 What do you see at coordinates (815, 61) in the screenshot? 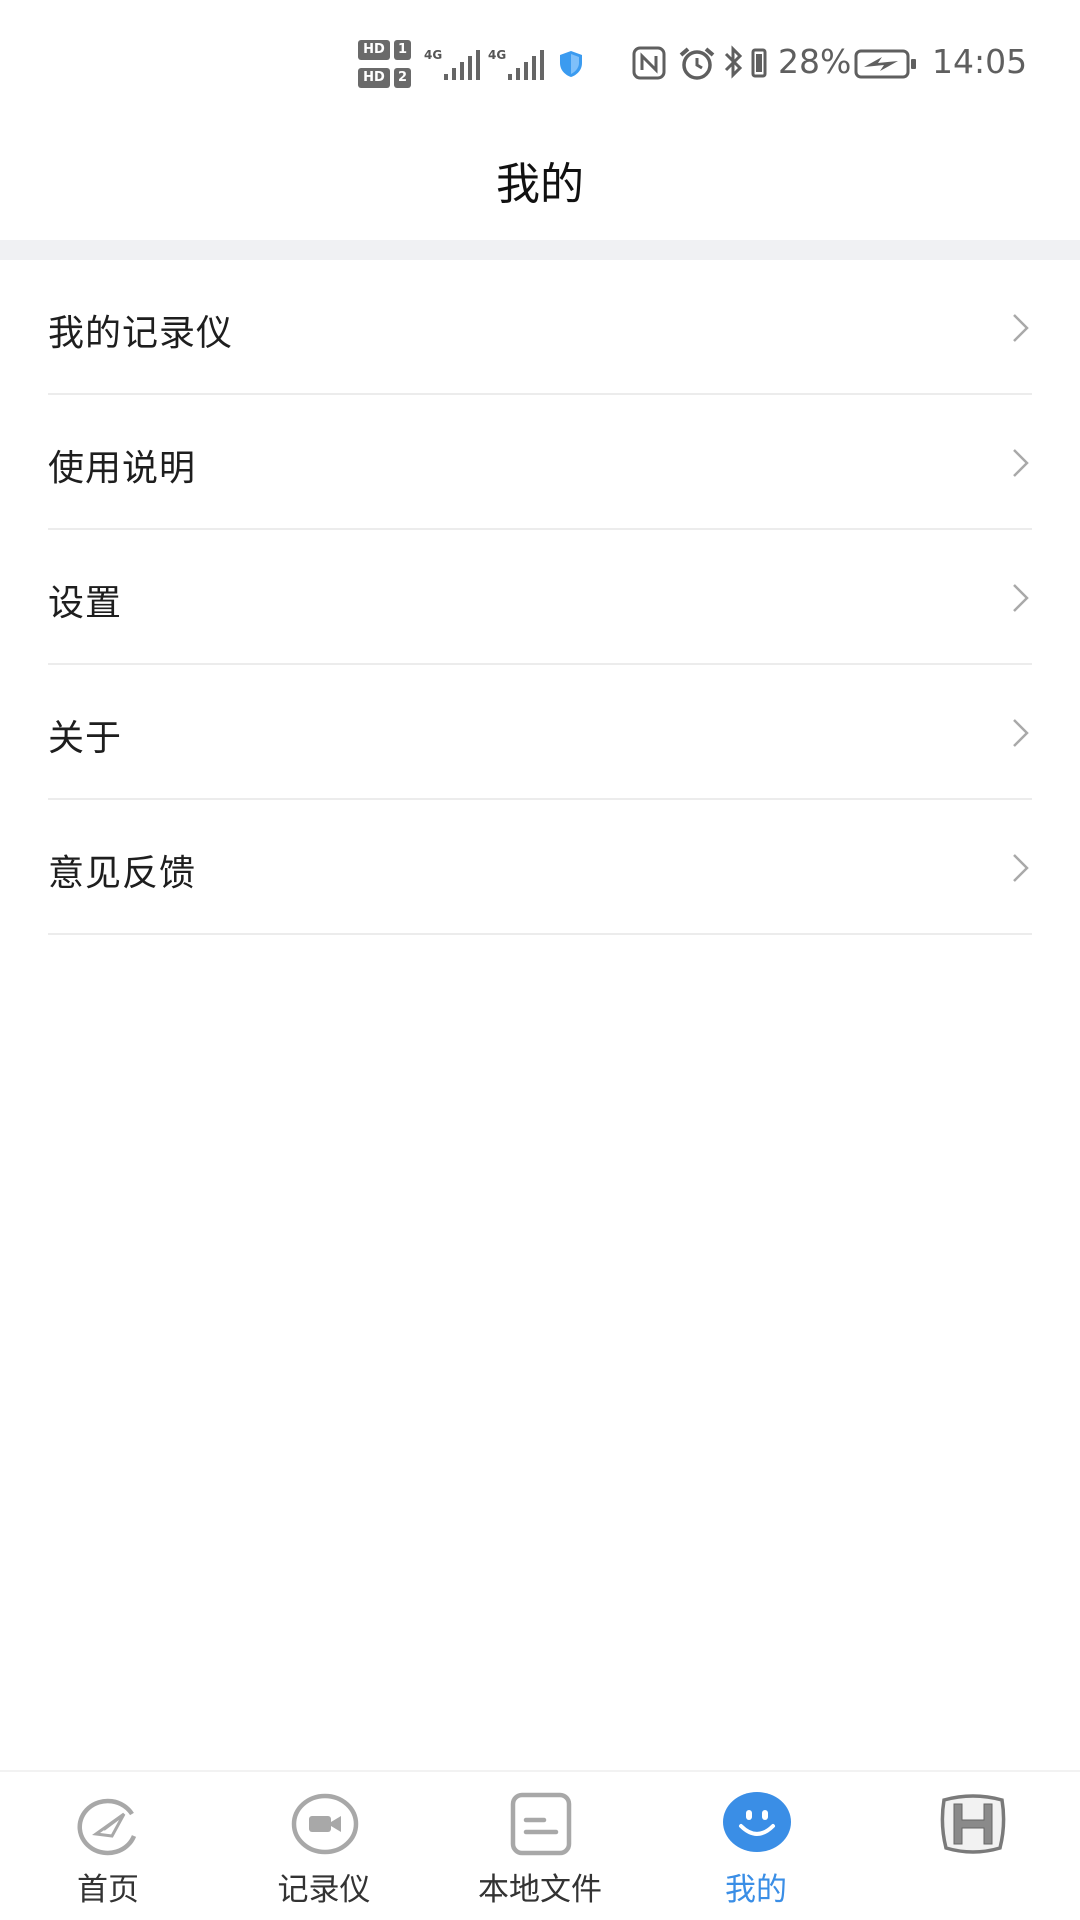
I see `battery-percent: 28%` at bounding box center [815, 61].